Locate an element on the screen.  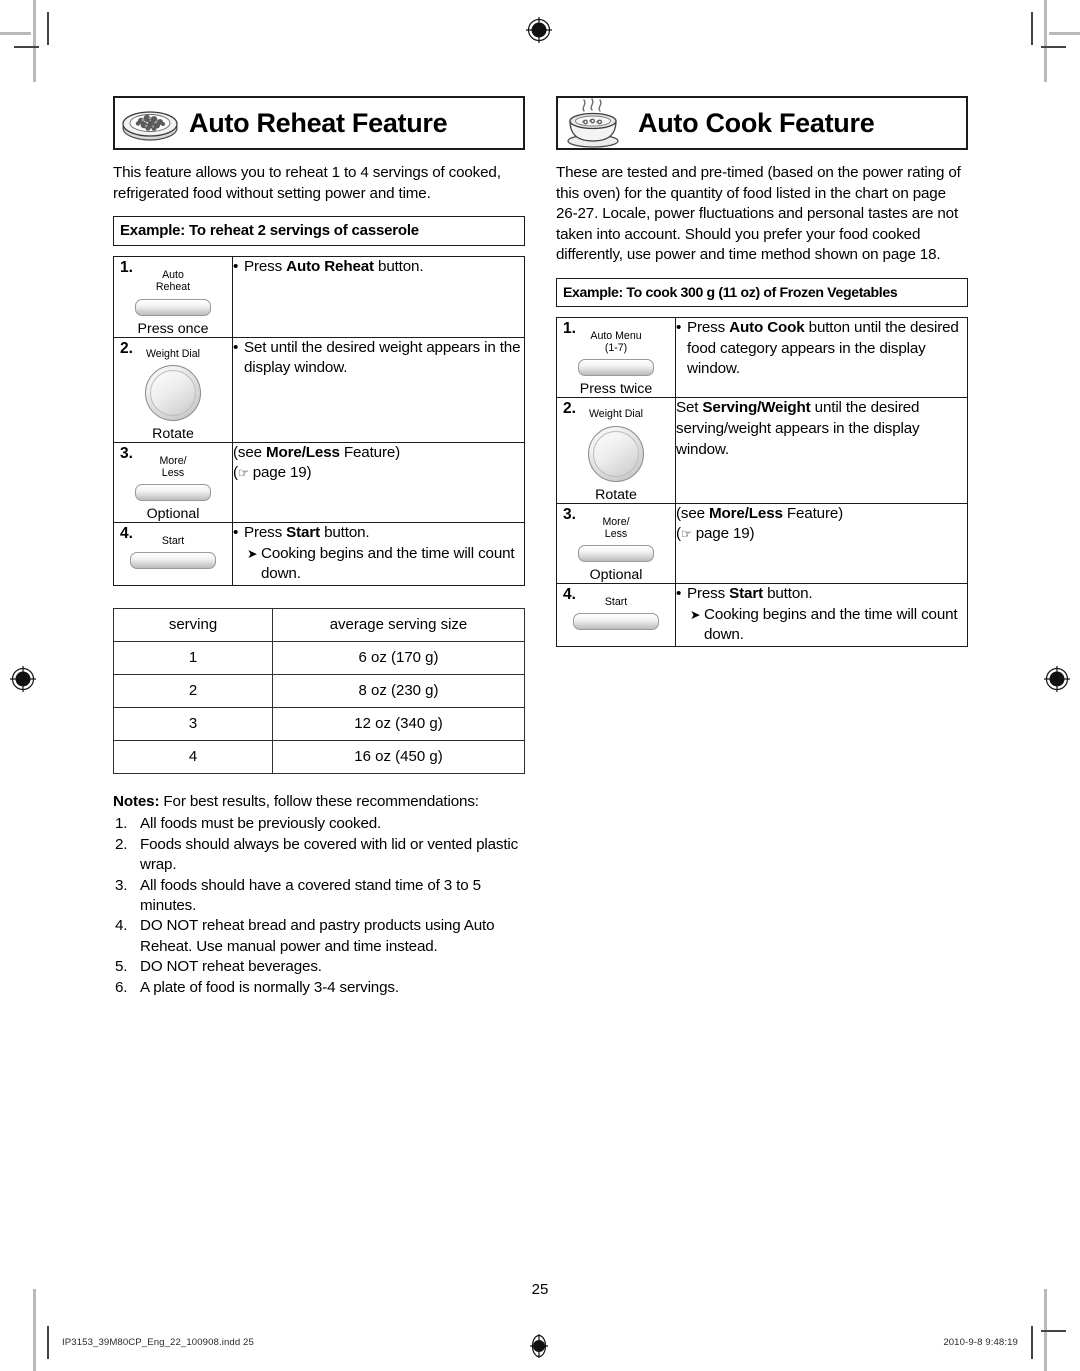
trim-mark-bl-v is located at coordinates (48, 1342).